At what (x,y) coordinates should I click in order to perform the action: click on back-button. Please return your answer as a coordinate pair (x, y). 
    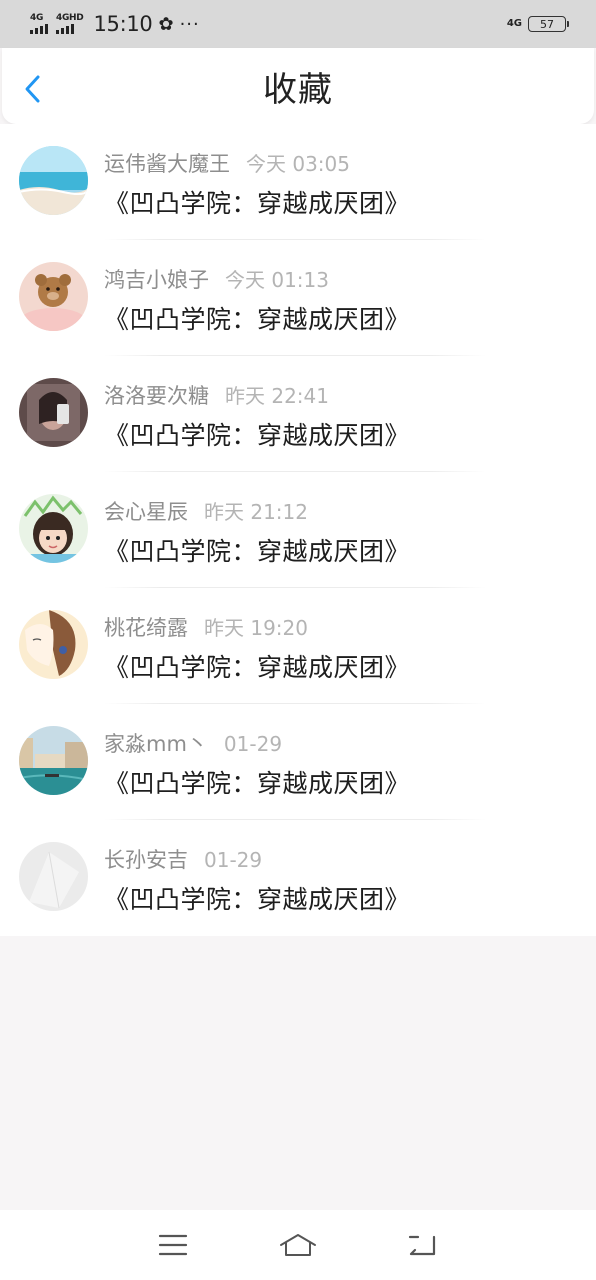
    Looking at the image, I should click on (32, 89).